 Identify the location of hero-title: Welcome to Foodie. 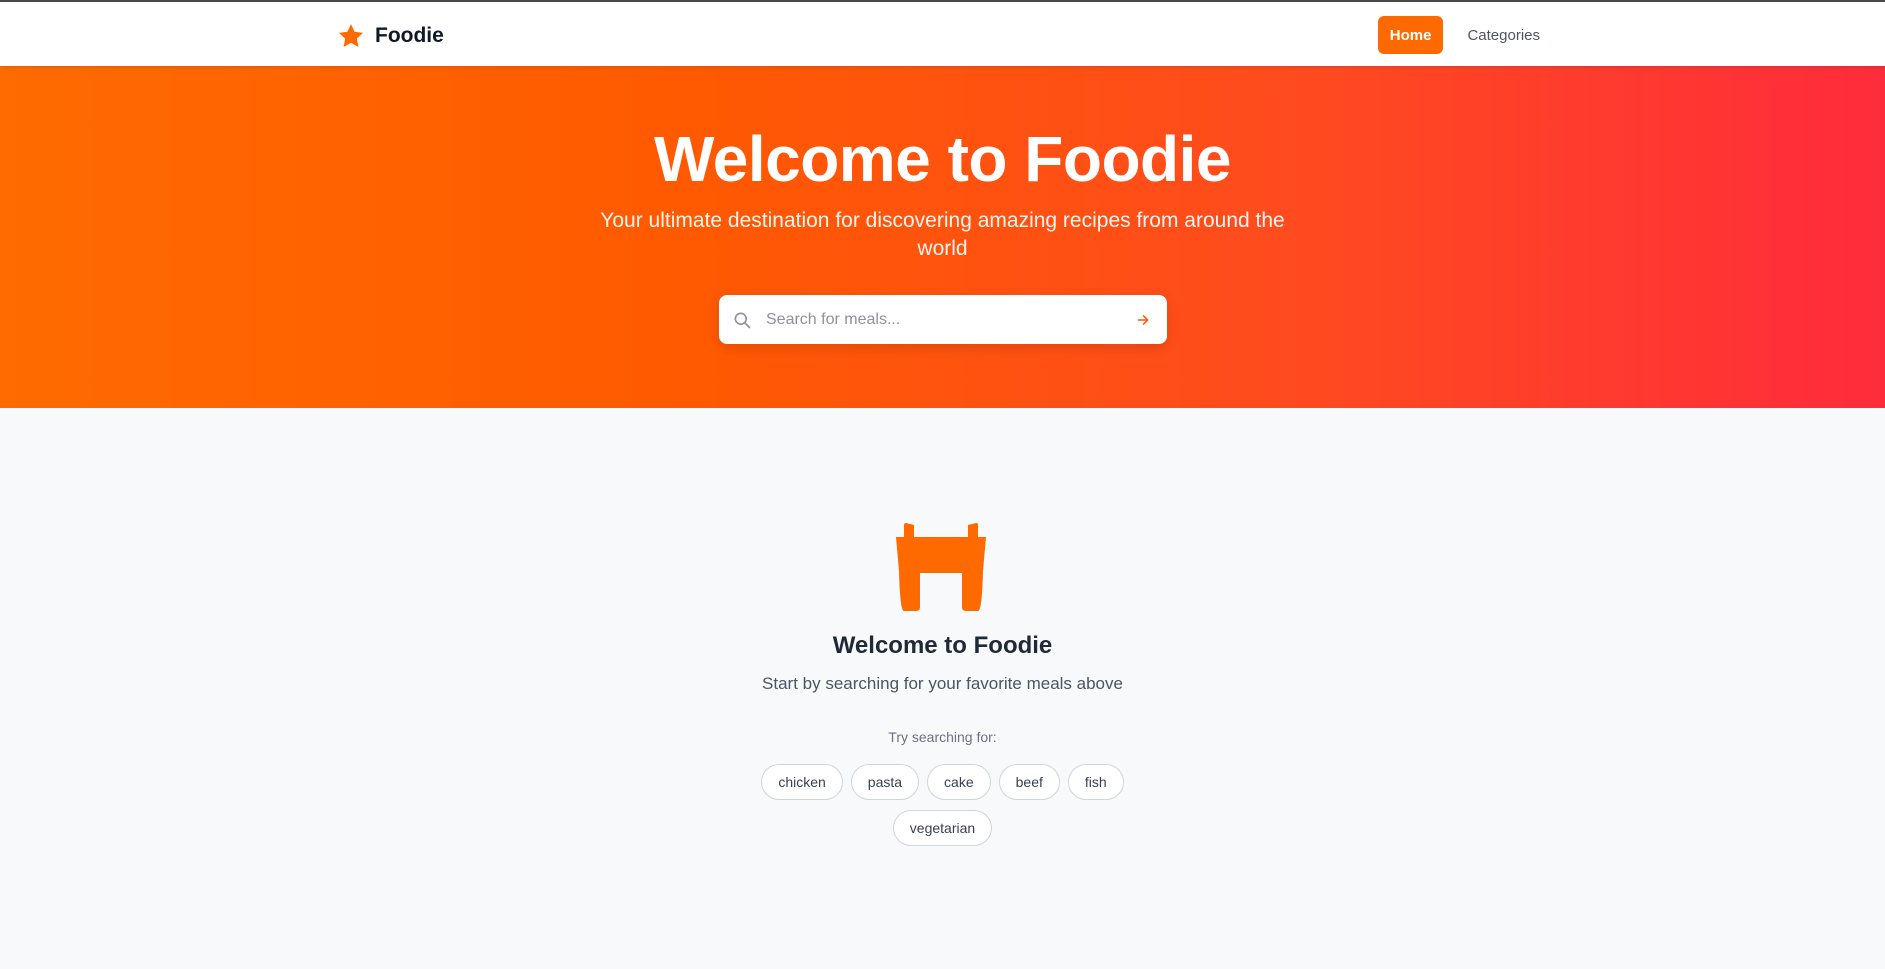
(942, 159).